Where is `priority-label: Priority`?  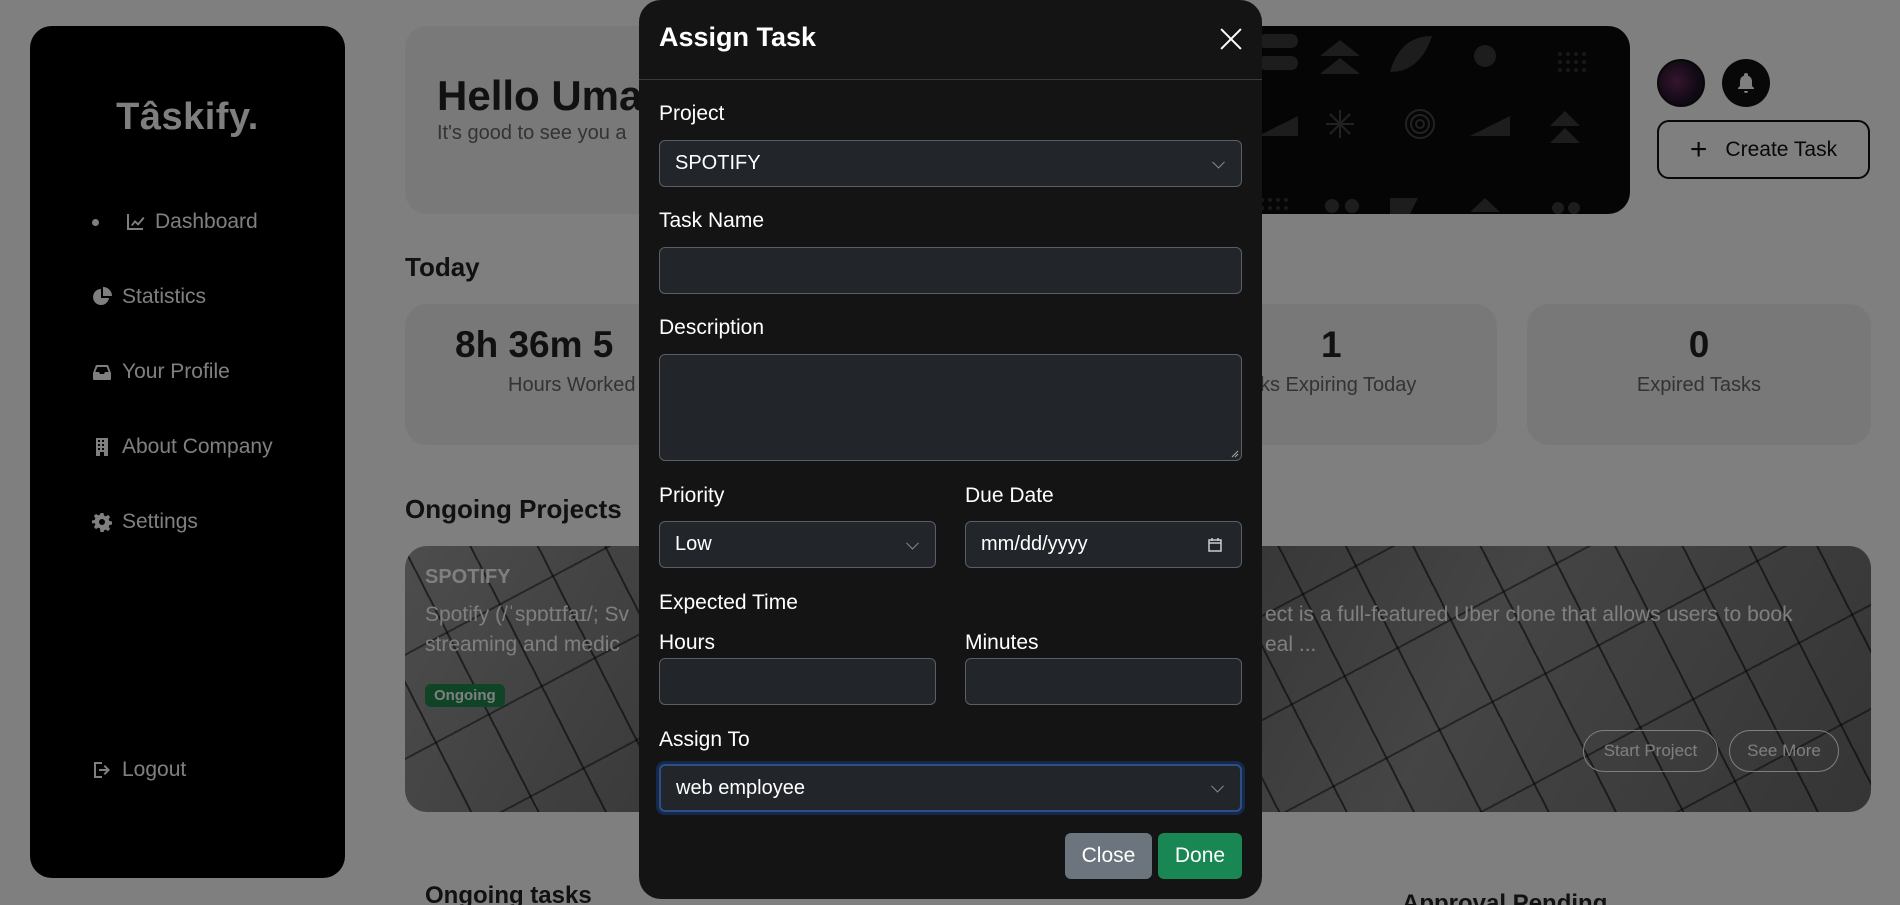 priority-label: Priority is located at coordinates (692, 495).